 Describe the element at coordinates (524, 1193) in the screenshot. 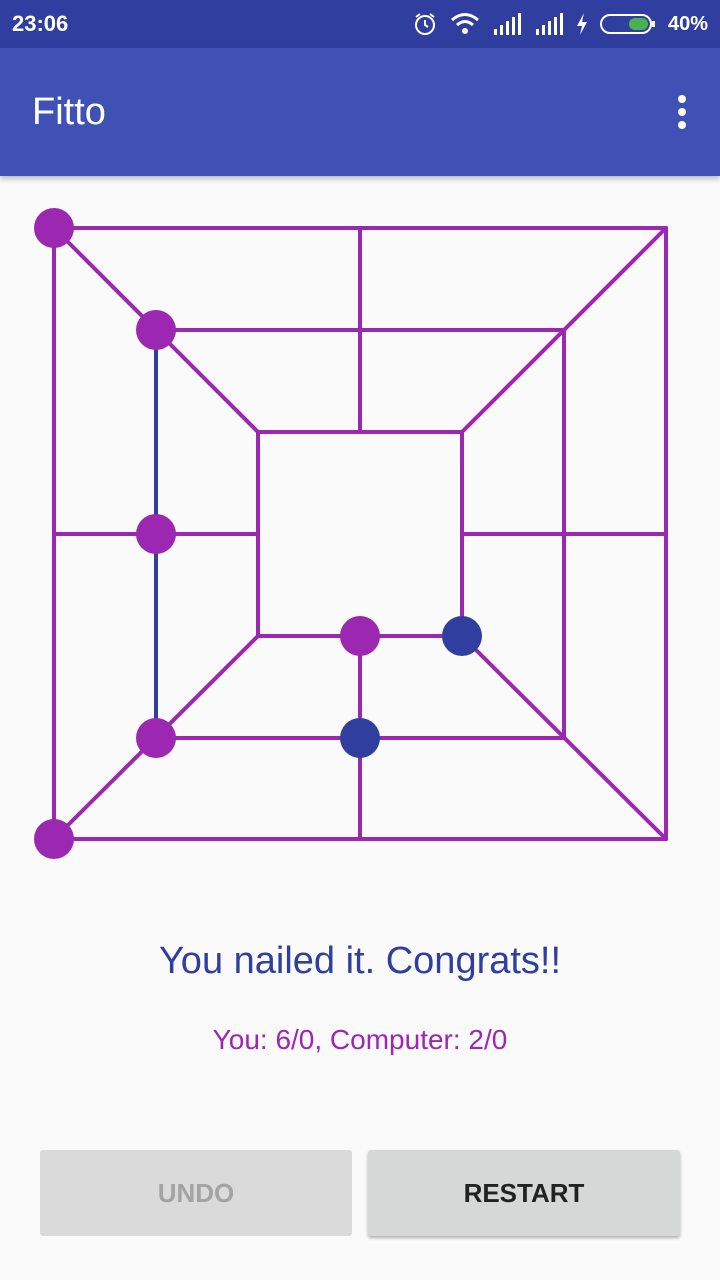

I see `restart-button: RESTART` at that location.